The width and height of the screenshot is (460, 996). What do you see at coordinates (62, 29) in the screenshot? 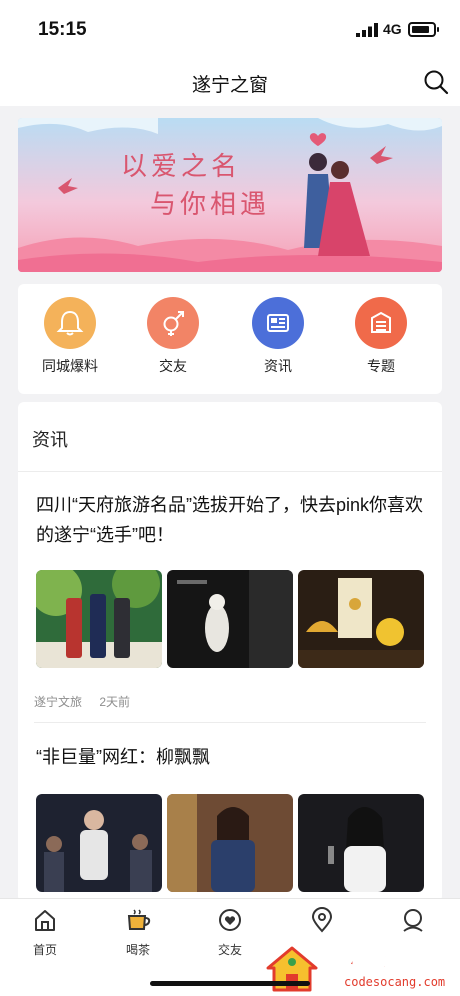
I see `status-time: 15:15` at bounding box center [62, 29].